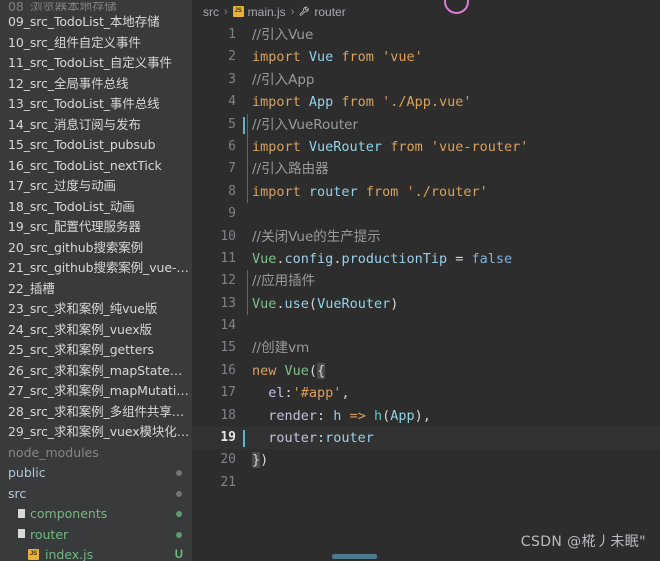 This screenshot has height=561, width=660. What do you see at coordinates (74, 226) in the screenshot?
I see `recent-folder-label: 19_src_配置代理服务器` at bounding box center [74, 226].